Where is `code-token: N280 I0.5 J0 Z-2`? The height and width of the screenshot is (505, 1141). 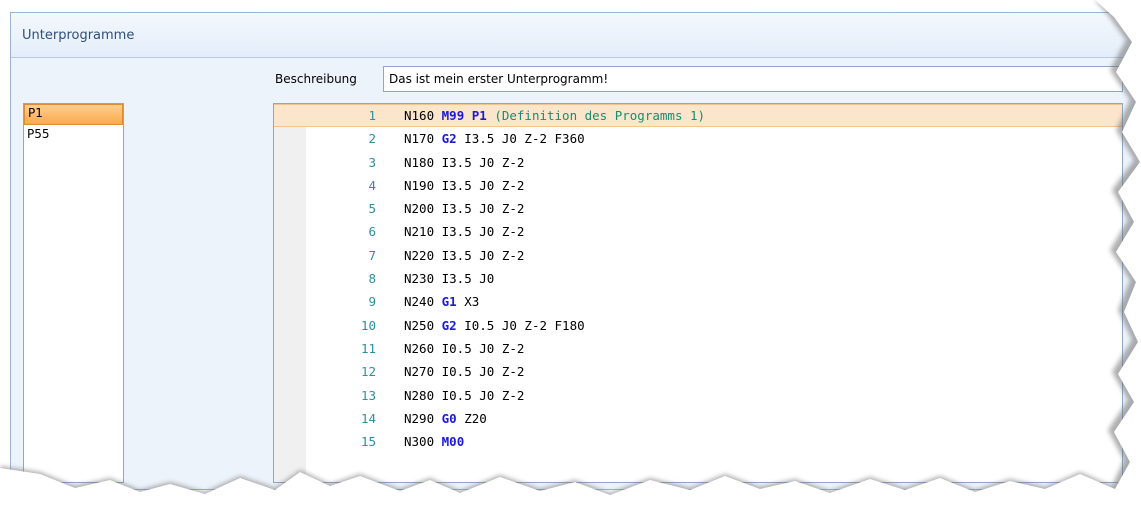 code-token: N280 I0.5 J0 Z-2 is located at coordinates (464, 395).